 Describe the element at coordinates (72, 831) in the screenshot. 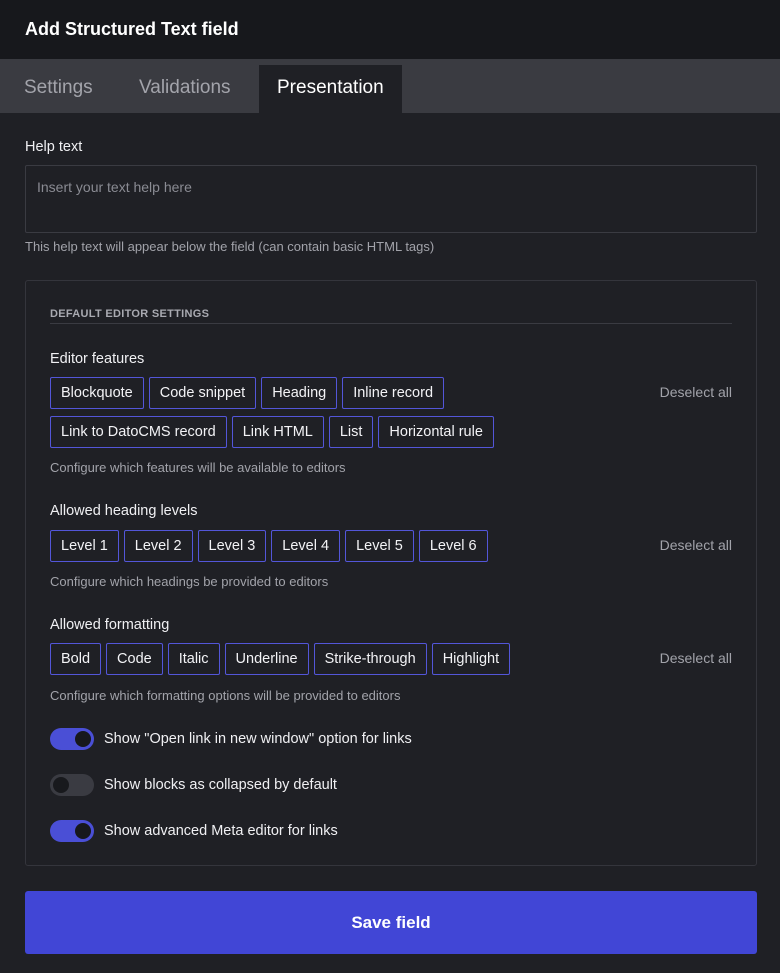

I see `advanced-meta-editor-toggle` at that location.